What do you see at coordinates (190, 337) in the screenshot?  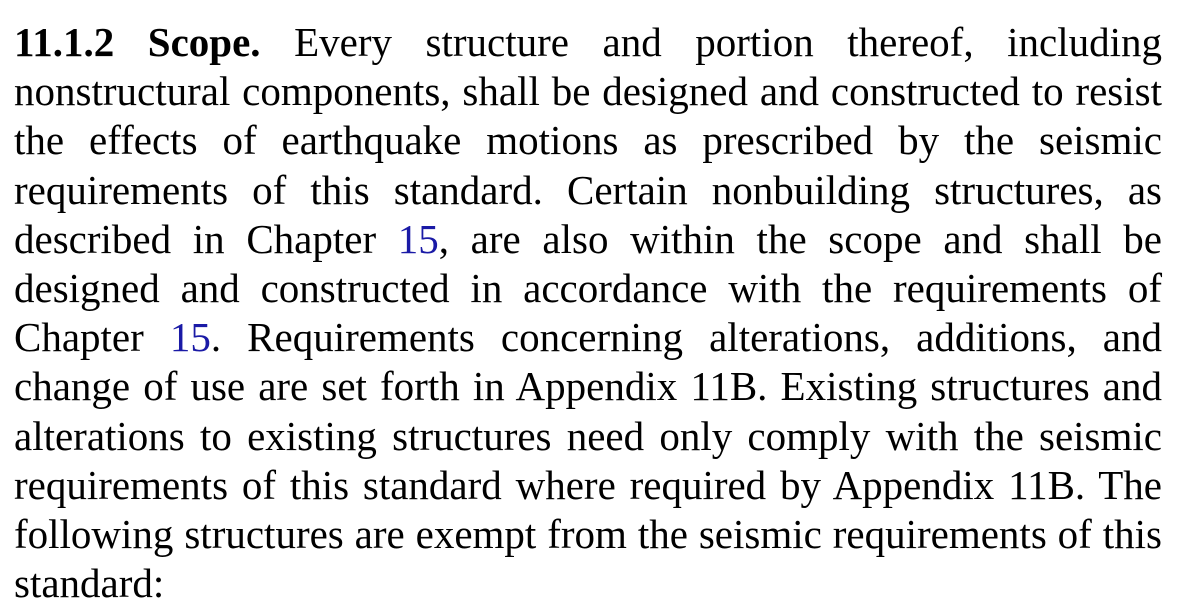 I see `chapter-15-link-2: 15` at bounding box center [190, 337].